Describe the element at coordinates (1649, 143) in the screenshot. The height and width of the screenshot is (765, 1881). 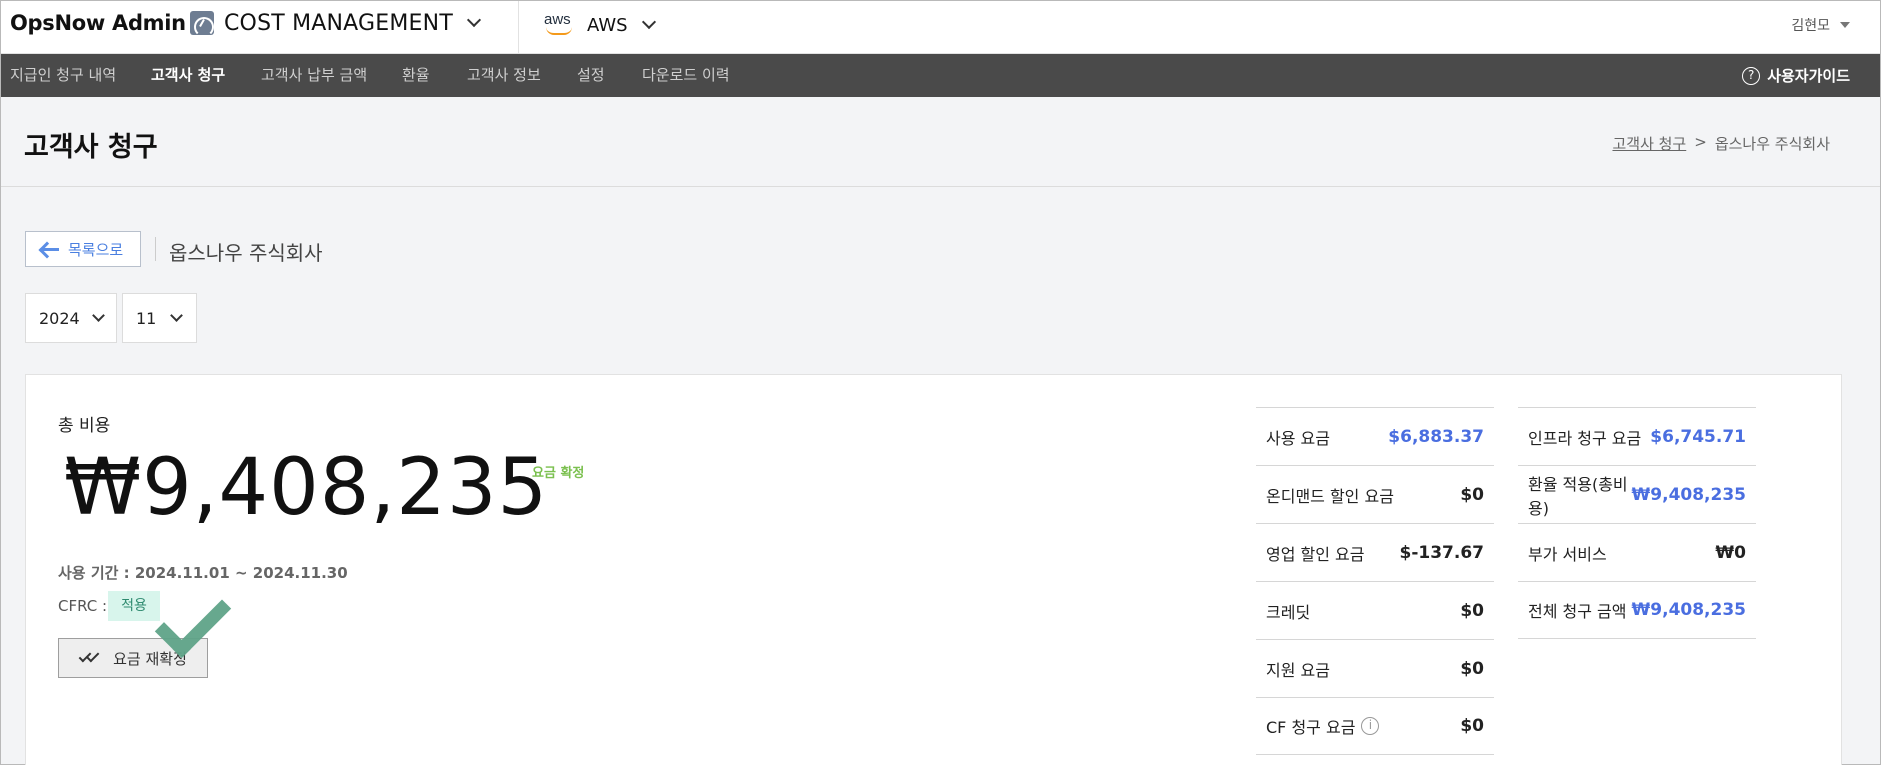
I see `breadcrumb-link: 고객사 청구` at that location.